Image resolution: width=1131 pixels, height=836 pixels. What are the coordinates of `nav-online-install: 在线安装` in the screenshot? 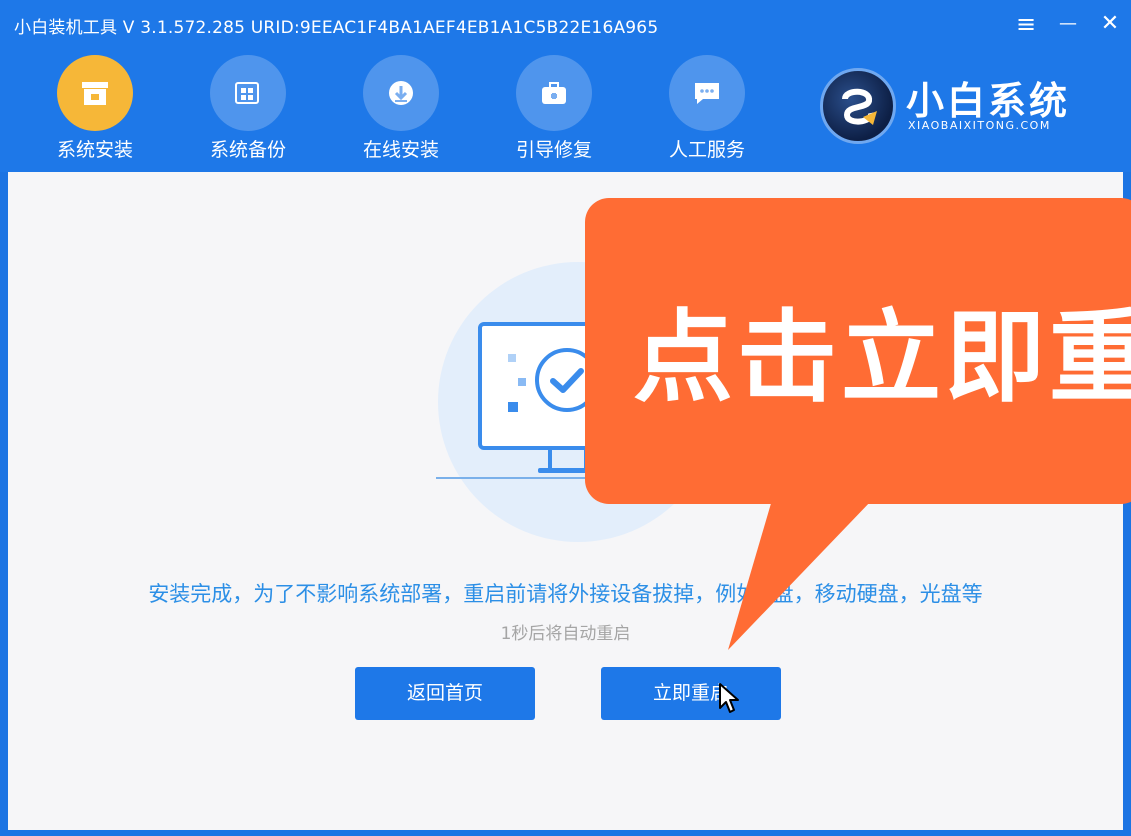 It's located at (401, 110).